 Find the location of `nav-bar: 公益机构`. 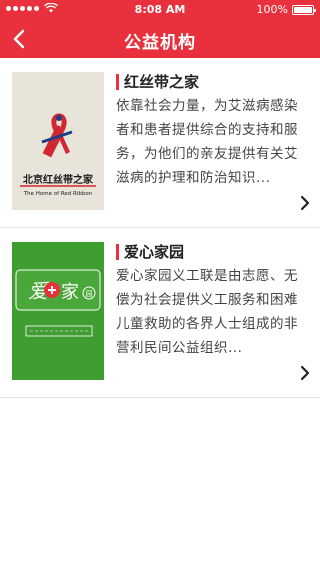

nav-bar: 公益机构 is located at coordinates (160, 39).